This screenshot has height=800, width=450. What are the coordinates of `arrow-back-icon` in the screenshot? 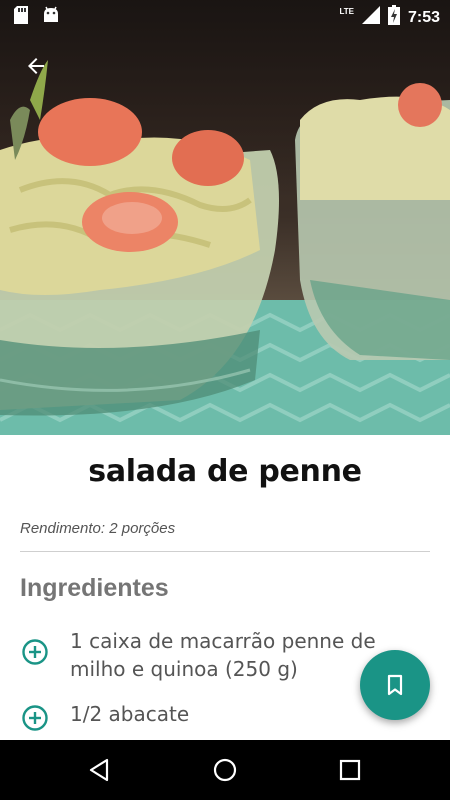 It's located at (36, 66).